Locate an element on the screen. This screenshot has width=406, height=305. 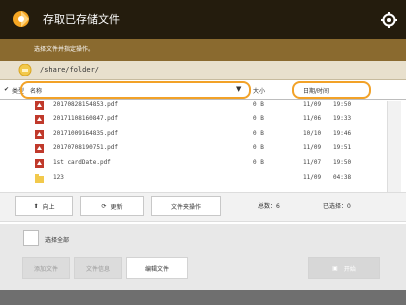
file-time: 19:33 is located at coordinates (342, 118).